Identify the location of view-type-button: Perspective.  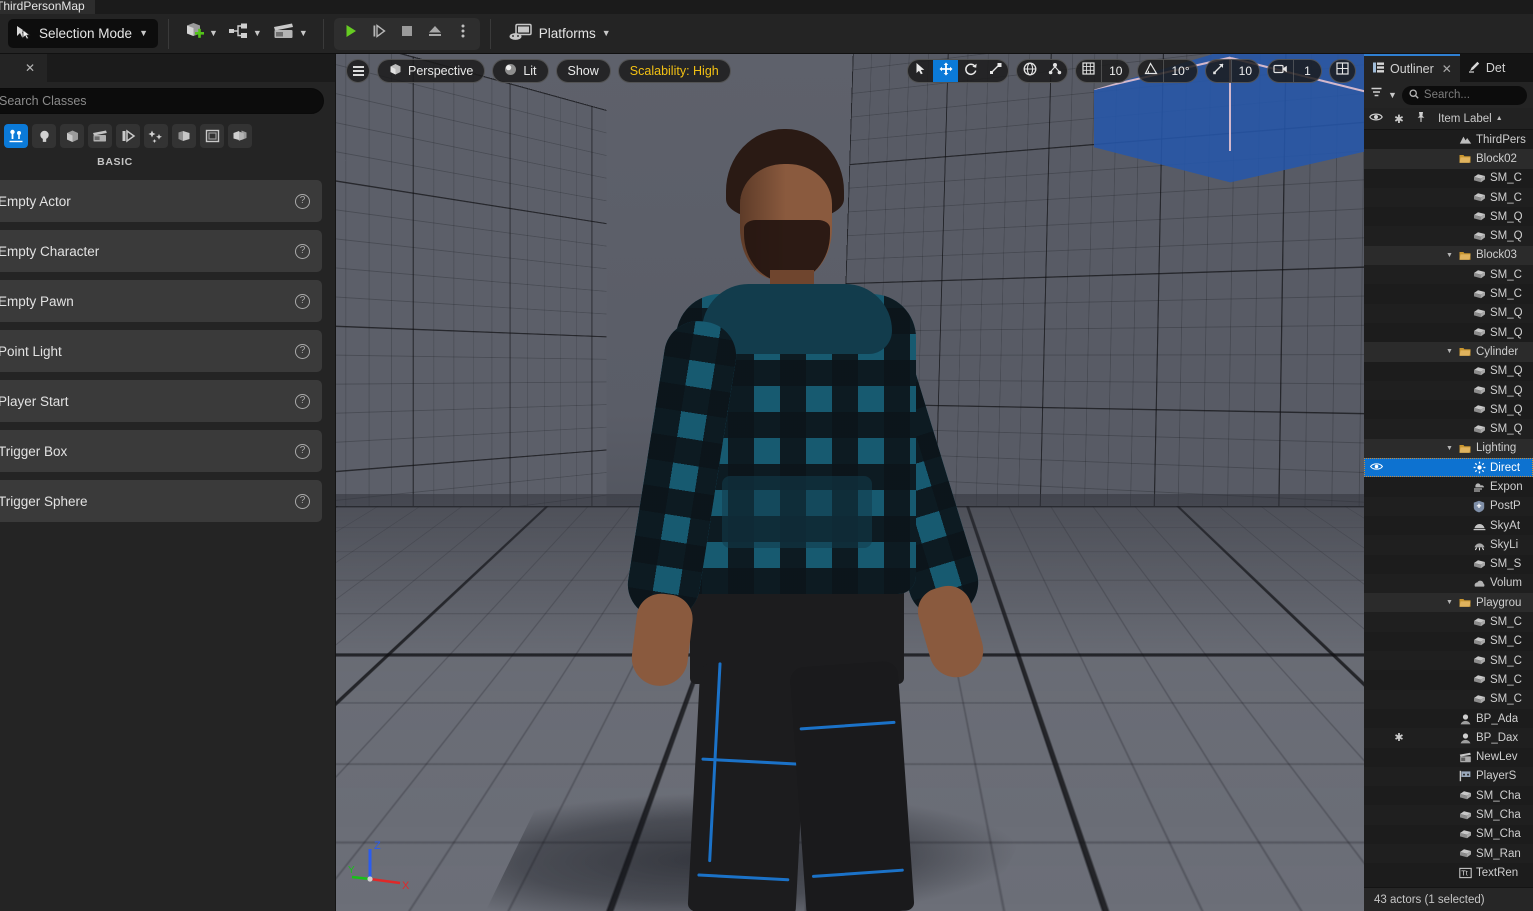
(431, 71).